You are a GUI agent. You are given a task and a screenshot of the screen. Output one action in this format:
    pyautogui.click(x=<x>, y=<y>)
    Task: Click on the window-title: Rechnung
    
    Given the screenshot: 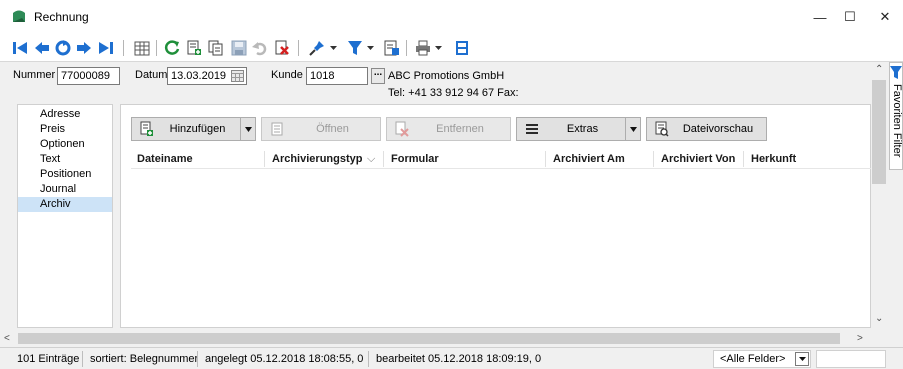 What is the action you would take?
    pyautogui.click(x=61, y=17)
    